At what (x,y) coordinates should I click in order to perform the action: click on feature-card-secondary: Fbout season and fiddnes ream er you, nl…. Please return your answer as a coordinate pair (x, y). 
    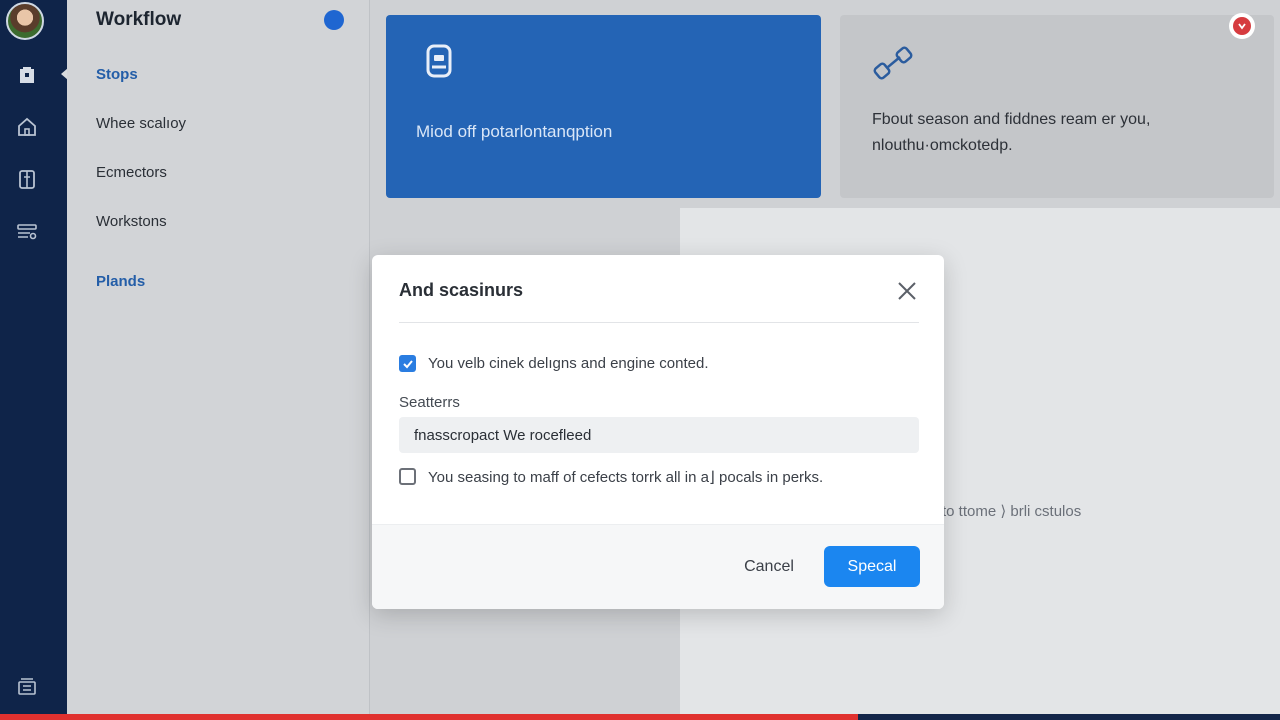
    Looking at the image, I should click on (1057, 106).